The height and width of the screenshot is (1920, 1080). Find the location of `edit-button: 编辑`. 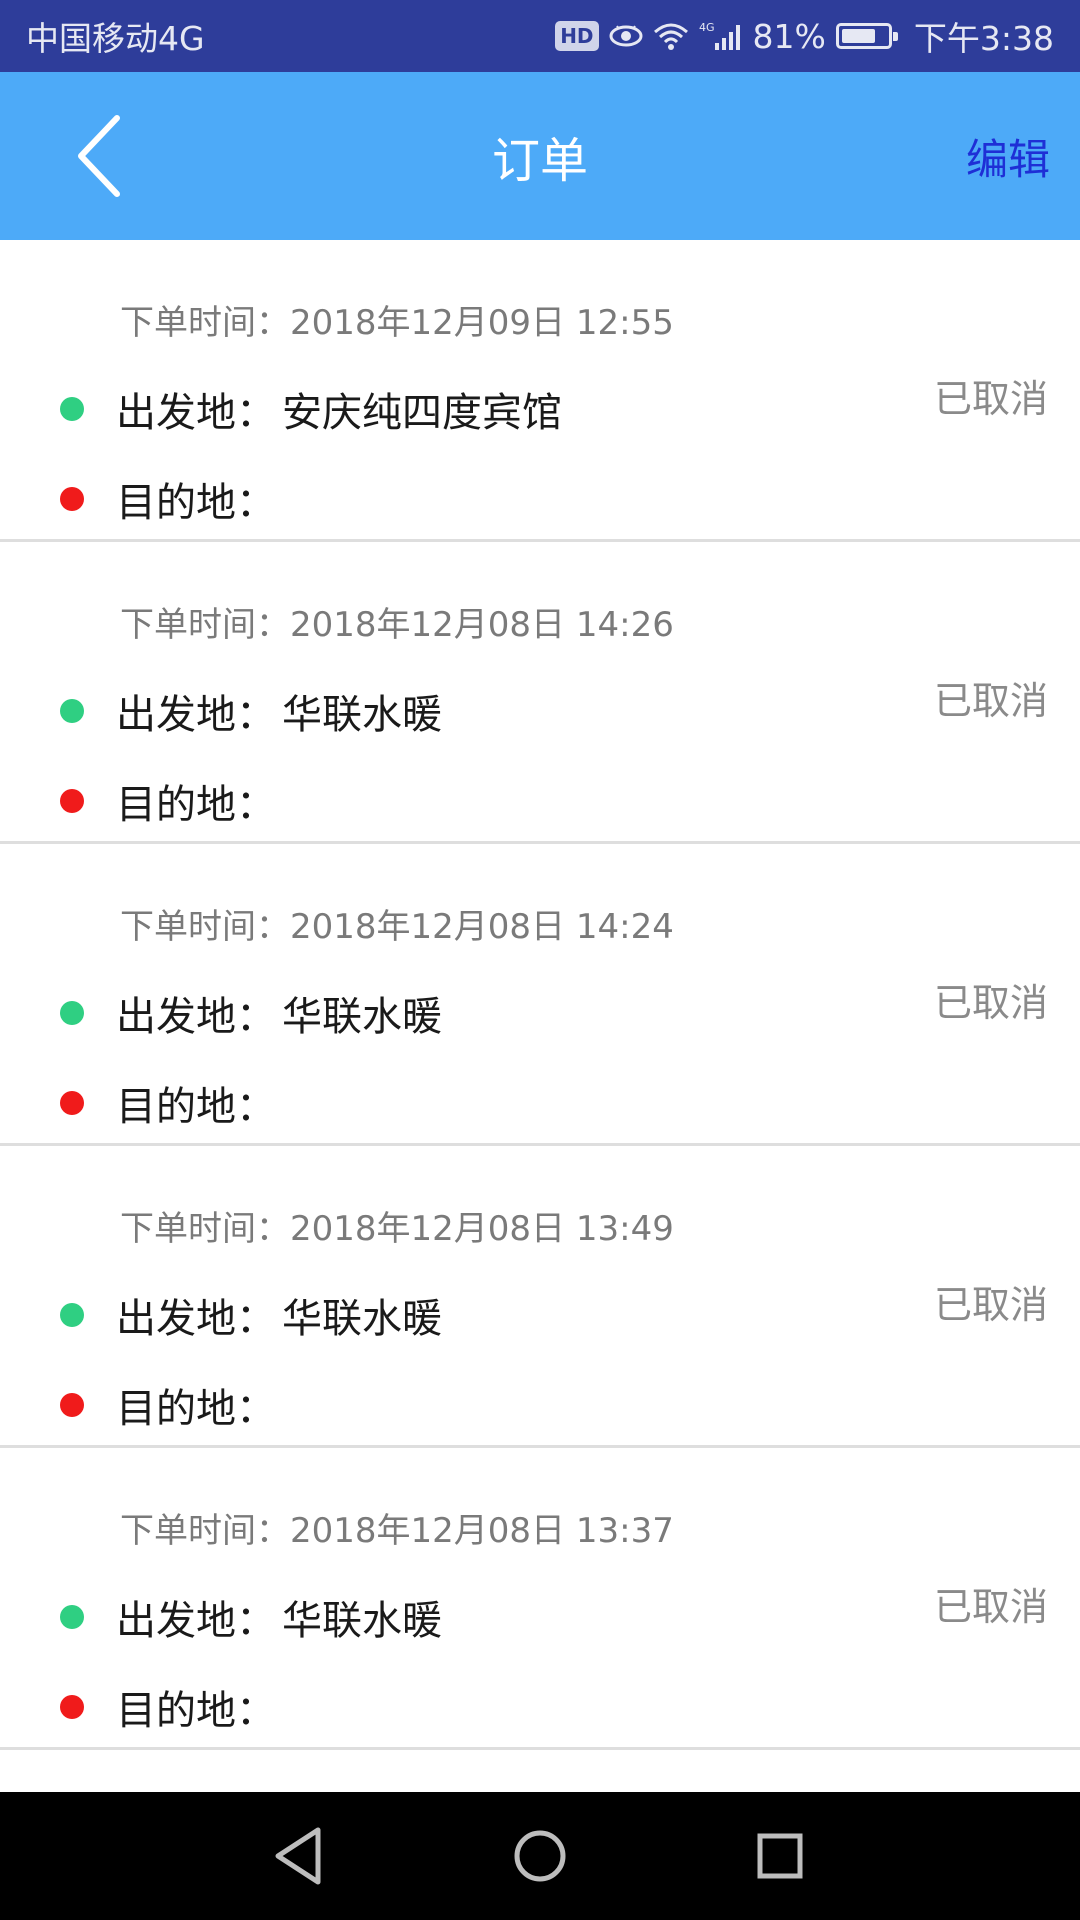

edit-button: 编辑 is located at coordinates (1008, 156).